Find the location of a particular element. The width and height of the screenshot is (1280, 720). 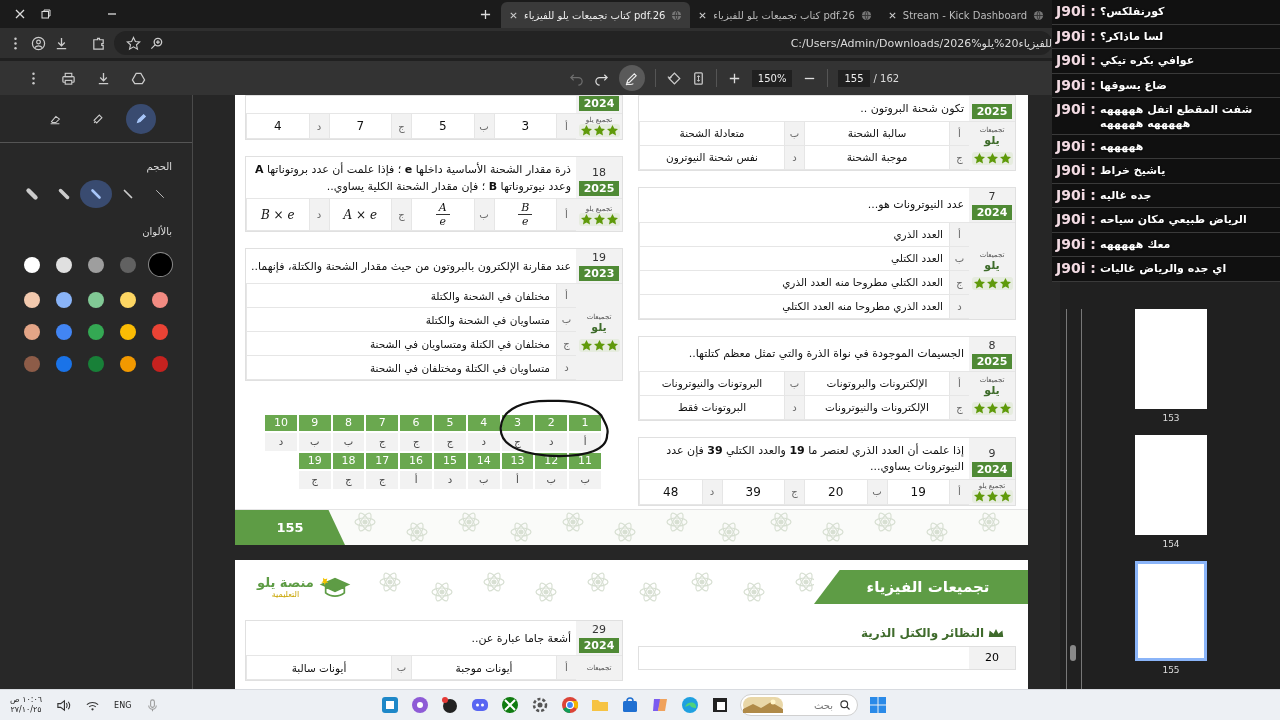

page-total: / 162 is located at coordinates (886, 78).